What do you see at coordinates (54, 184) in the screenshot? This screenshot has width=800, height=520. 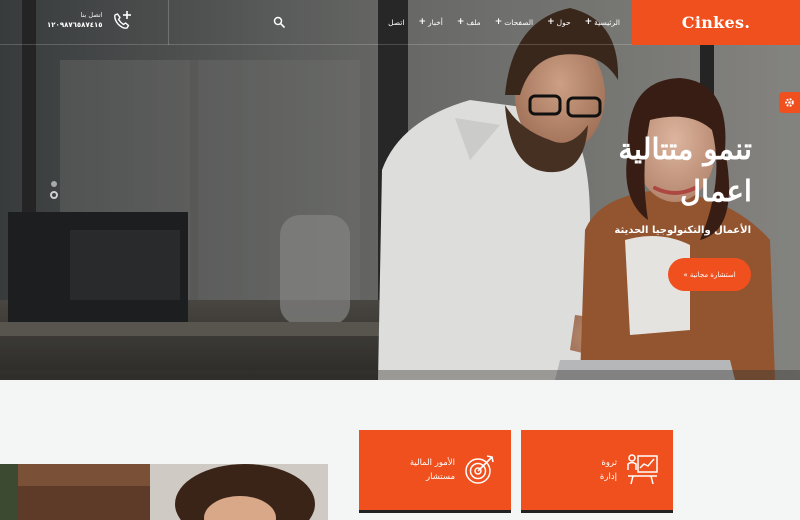 I see `slider-dot` at bounding box center [54, 184].